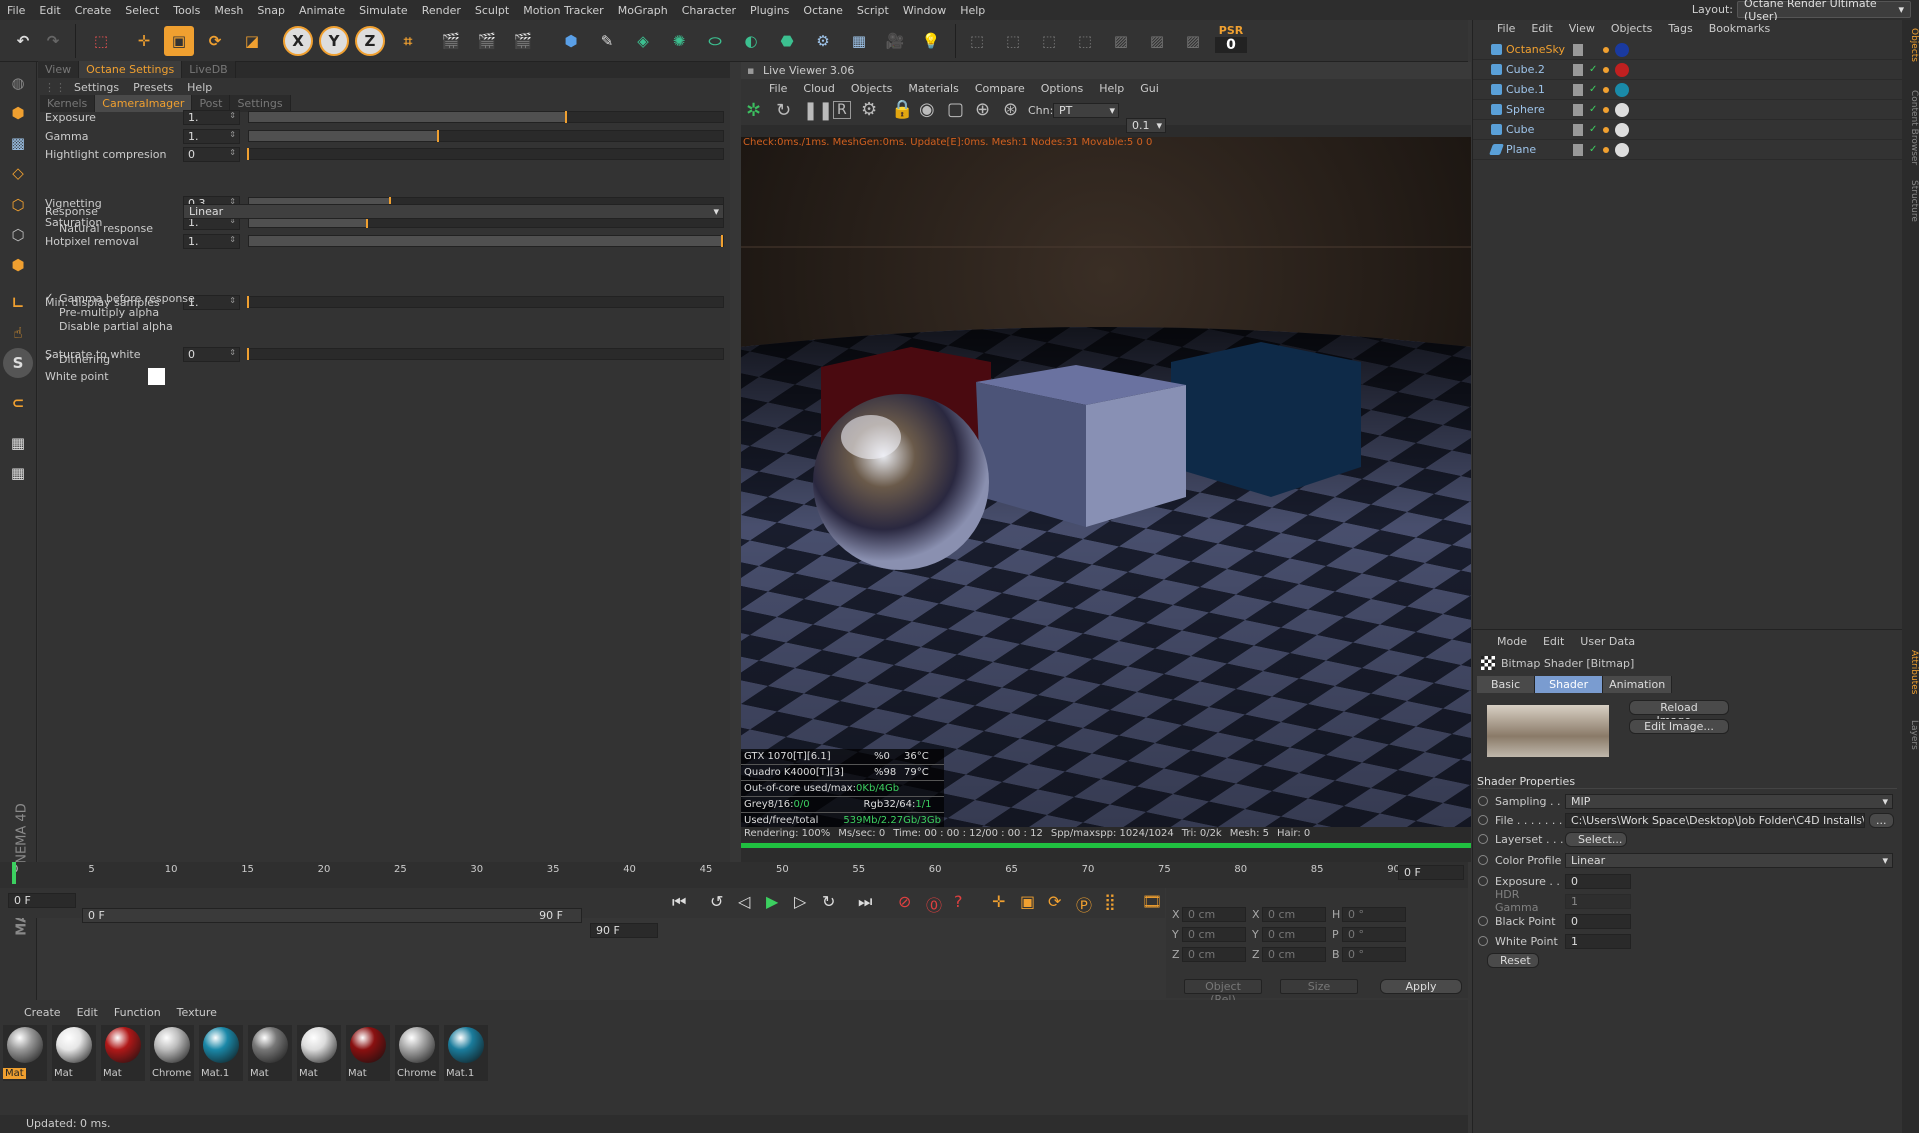 The width and height of the screenshot is (1919, 1133). What do you see at coordinates (624, 930) in the screenshot?
I see `end-frame-field: 90 F` at bounding box center [624, 930].